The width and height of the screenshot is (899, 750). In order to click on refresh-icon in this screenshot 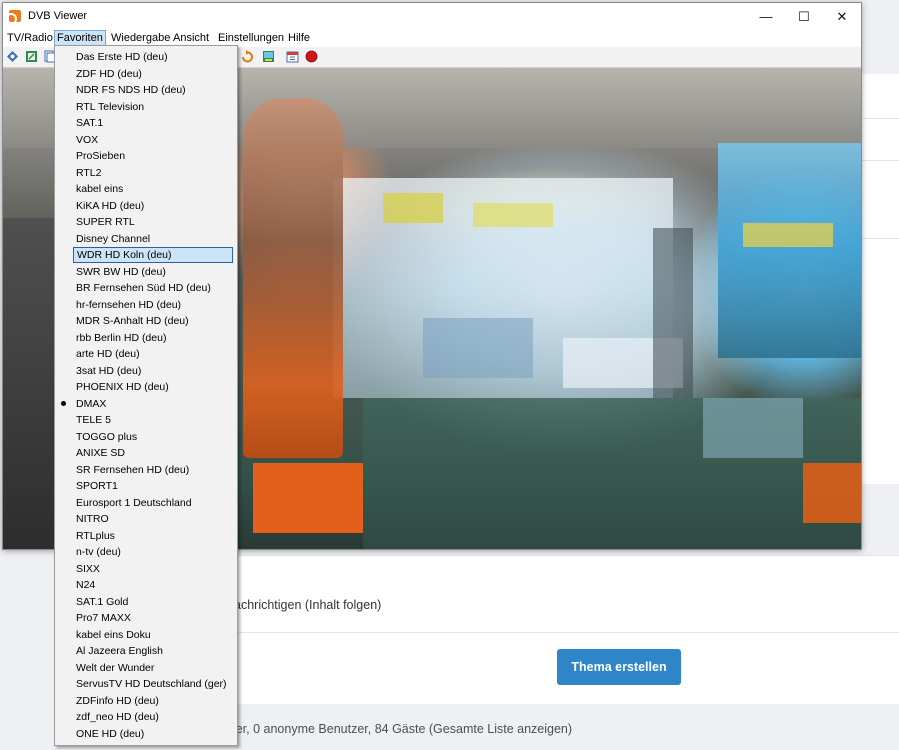, I will do `click(247, 56)`.